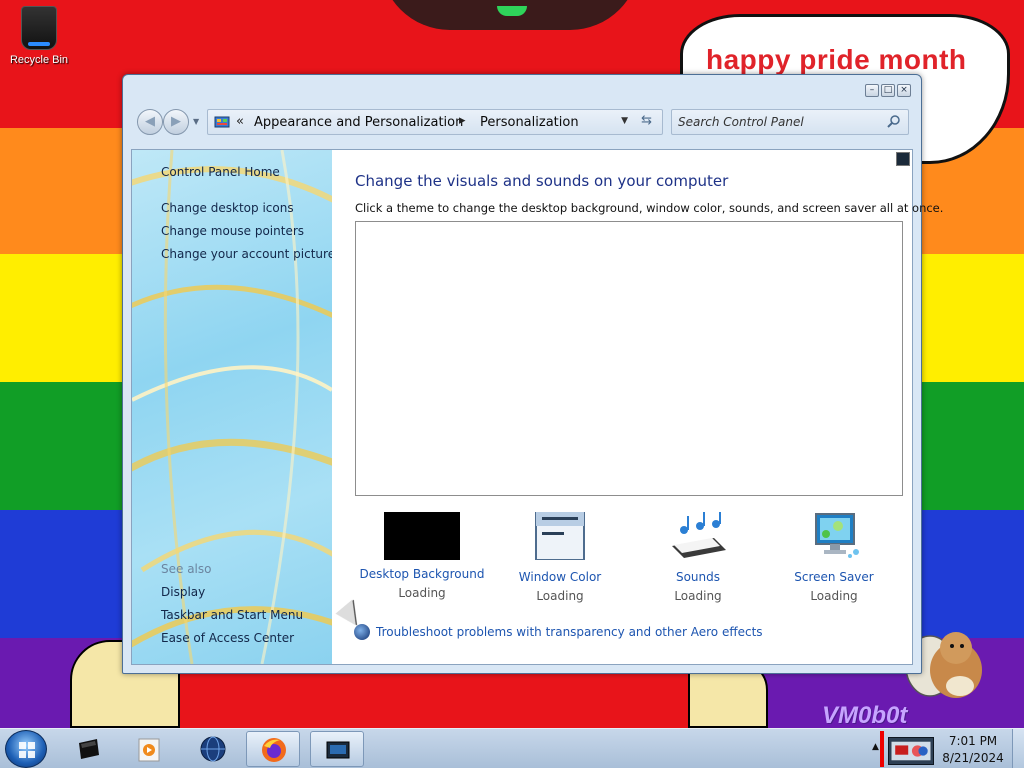 This screenshot has height=768, width=1024. I want to click on breadcrumb-overflow-icon: «, so click(240, 121).